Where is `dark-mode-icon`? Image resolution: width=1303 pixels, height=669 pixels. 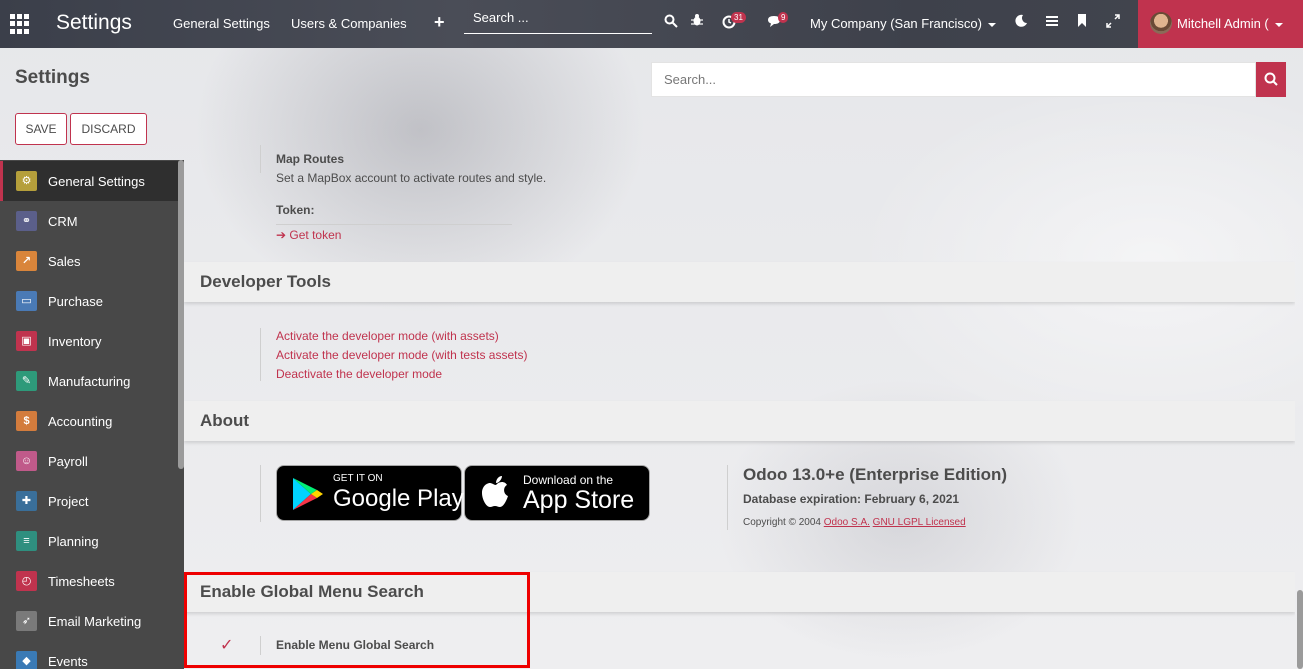
dark-mode-icon is located at coordinates (1021, 22).